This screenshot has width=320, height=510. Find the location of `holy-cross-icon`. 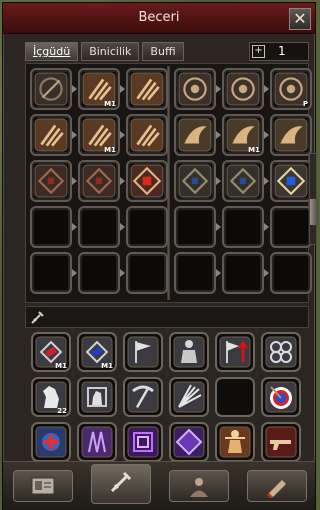

holy-cross-icon is located at coordinates (51, 442).